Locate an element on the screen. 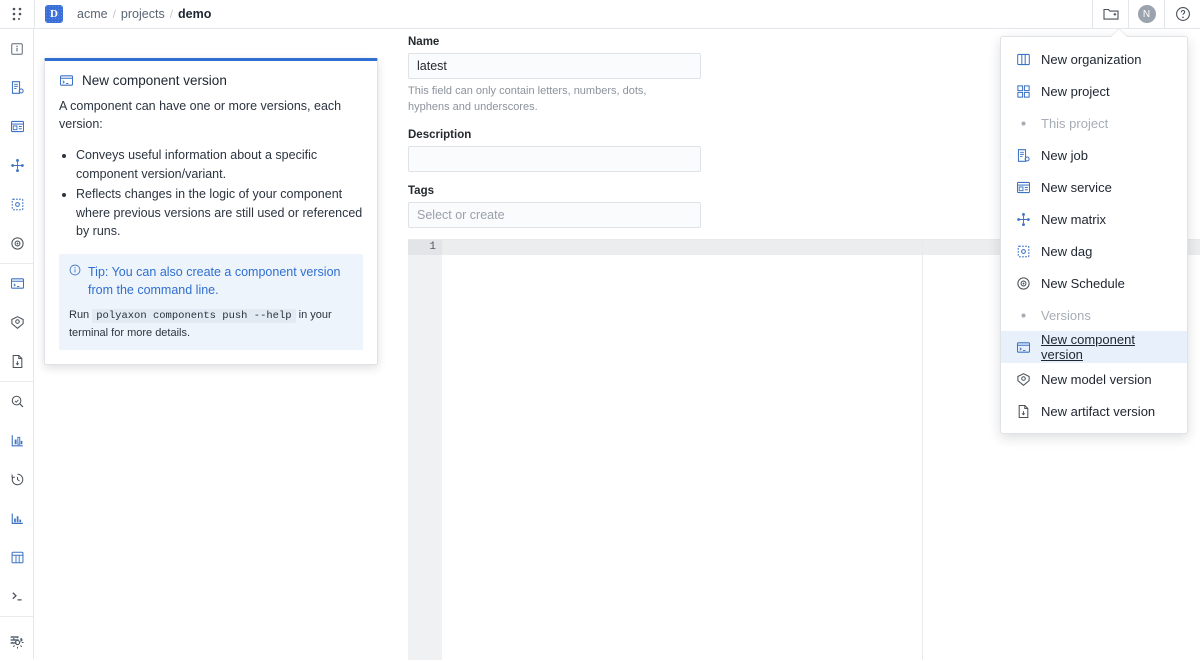  sidebar-item-dag is located at coordinates (17, 204).